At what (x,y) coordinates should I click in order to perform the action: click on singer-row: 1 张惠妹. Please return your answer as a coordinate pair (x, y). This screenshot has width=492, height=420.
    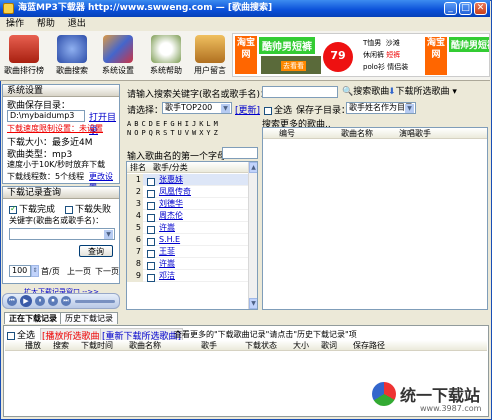
    Looking at the image, I should click on (187, 180).